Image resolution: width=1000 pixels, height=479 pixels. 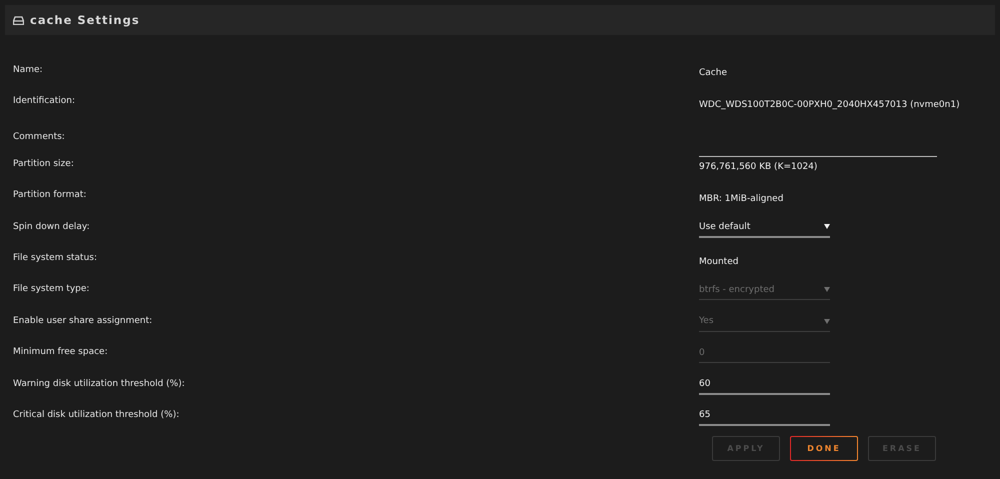 What do you see at coordinates (713, 73) in the screenshot?
I see `field-value: Cache` at bounding box center [713, 73].